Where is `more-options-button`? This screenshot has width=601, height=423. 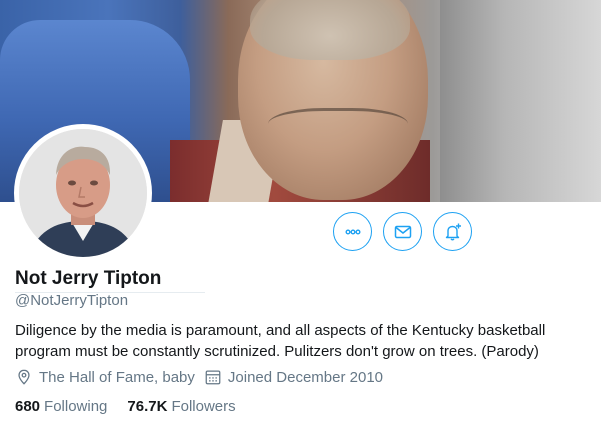 more-options-button is located at coordinates (352, 231).